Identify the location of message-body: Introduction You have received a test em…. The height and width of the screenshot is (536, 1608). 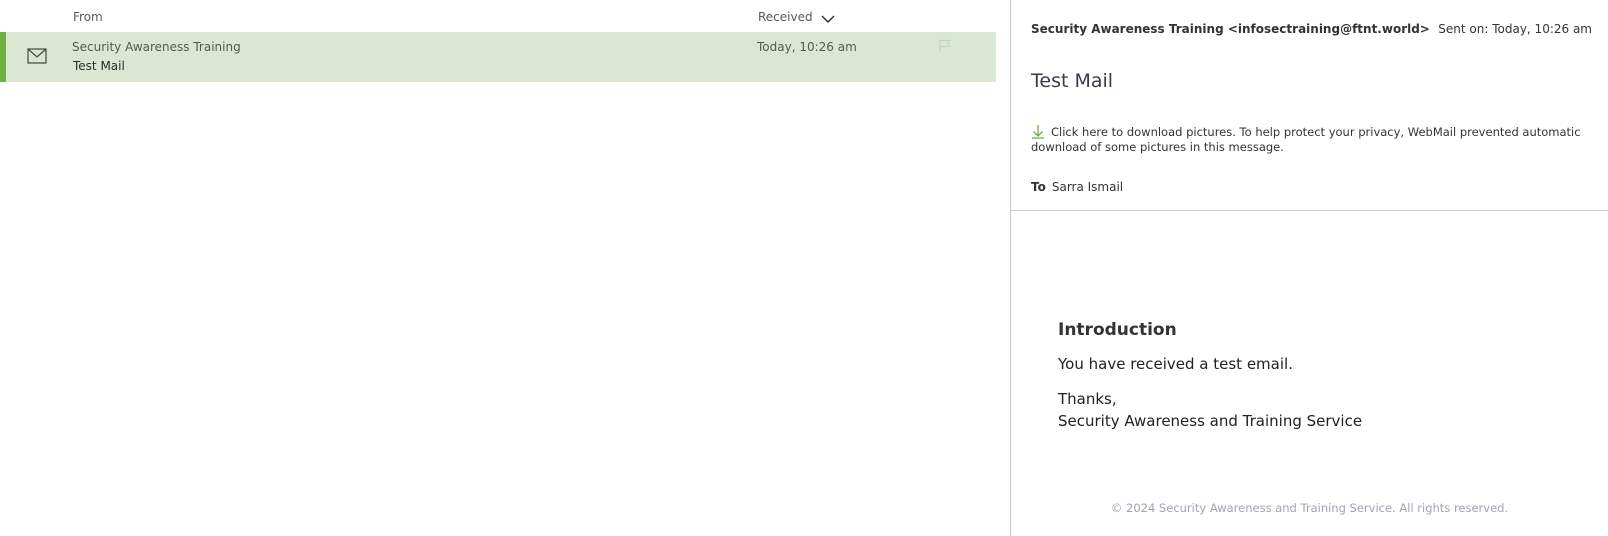
(1318, 376).